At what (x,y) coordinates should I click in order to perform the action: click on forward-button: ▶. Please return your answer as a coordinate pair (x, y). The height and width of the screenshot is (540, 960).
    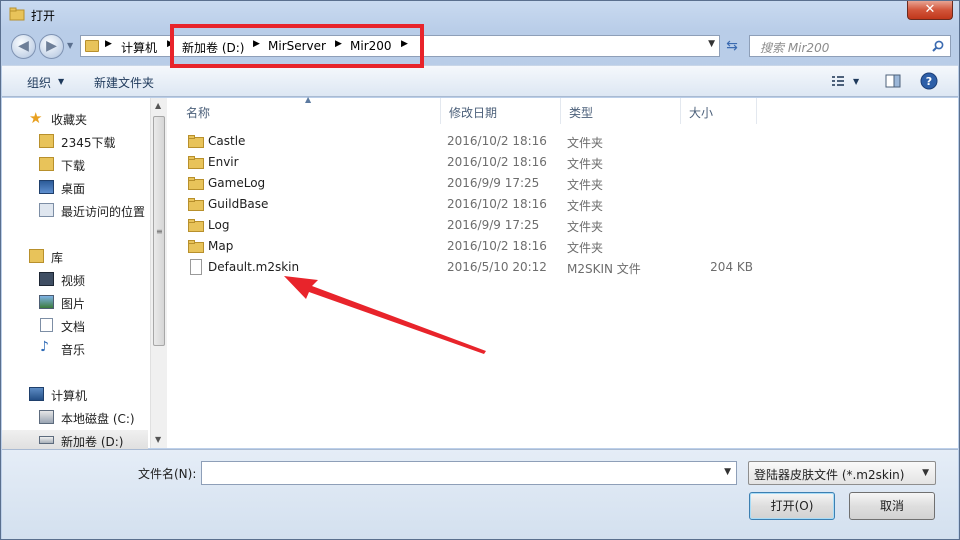
    Looking at the image, I should click on (51, 46).